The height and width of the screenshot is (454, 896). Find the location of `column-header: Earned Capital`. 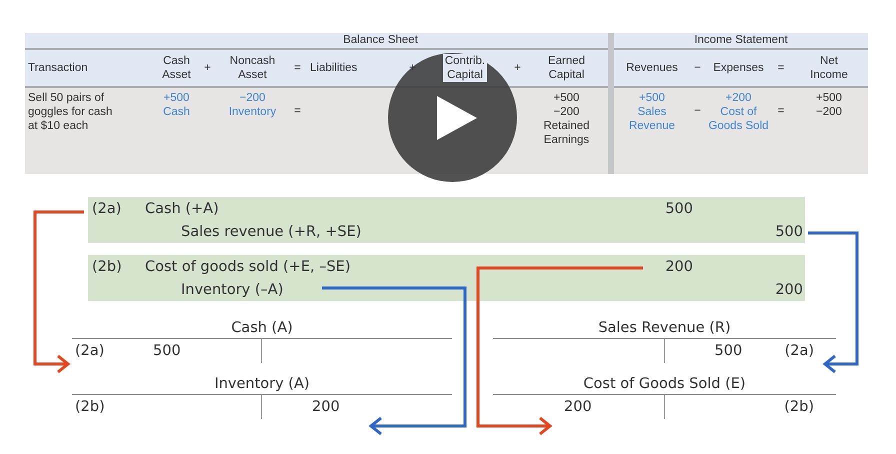

column-header: Earned Capital is located at coordinates (567, 68).